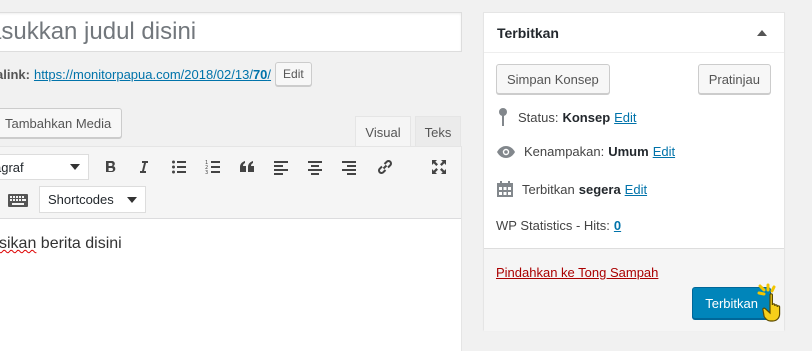 The image size is (812, 351). What do you see at coordinates (586, 117) in the screenshot?
I see `status-value: Konsep` at bounding box center [586, 117].